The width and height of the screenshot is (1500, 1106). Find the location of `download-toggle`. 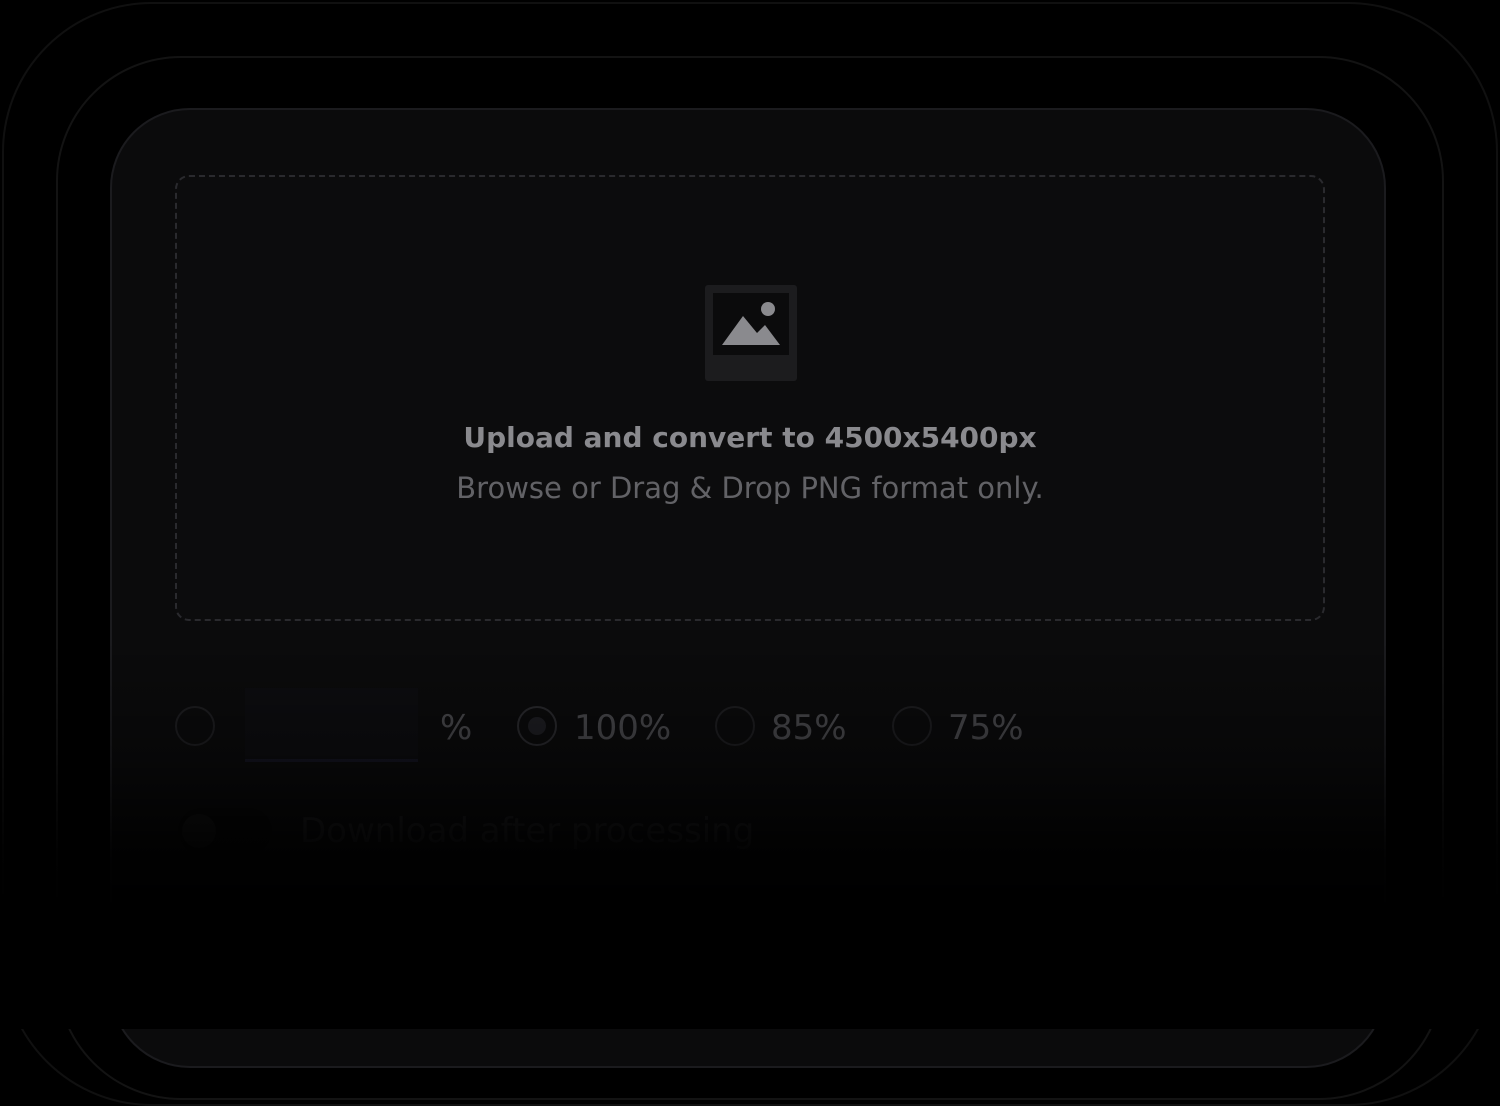

download-toggle is located at coordinates (225, 831).